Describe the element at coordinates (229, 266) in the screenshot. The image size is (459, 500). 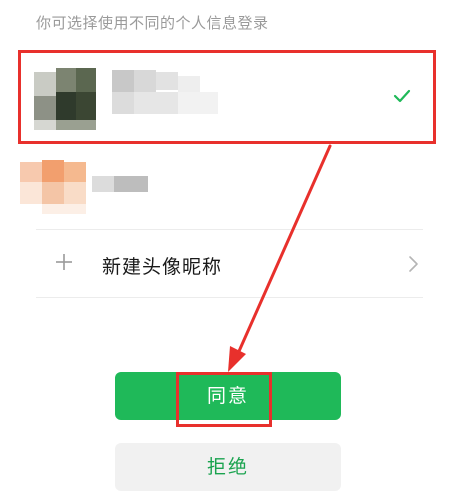
I see `new-profile-row: 新建头像昵称` at that location.